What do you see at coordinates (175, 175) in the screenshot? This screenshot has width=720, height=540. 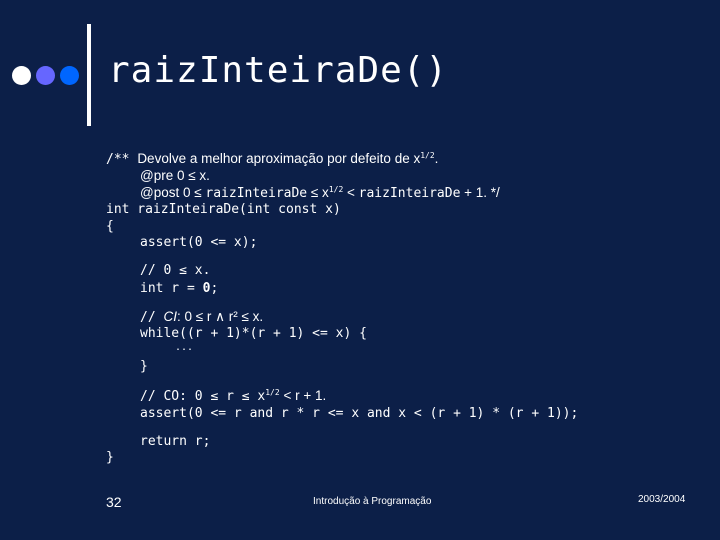 I see `doc-comment-pre: @pre 0 ≤ x.` at bounding box center [175, 175].